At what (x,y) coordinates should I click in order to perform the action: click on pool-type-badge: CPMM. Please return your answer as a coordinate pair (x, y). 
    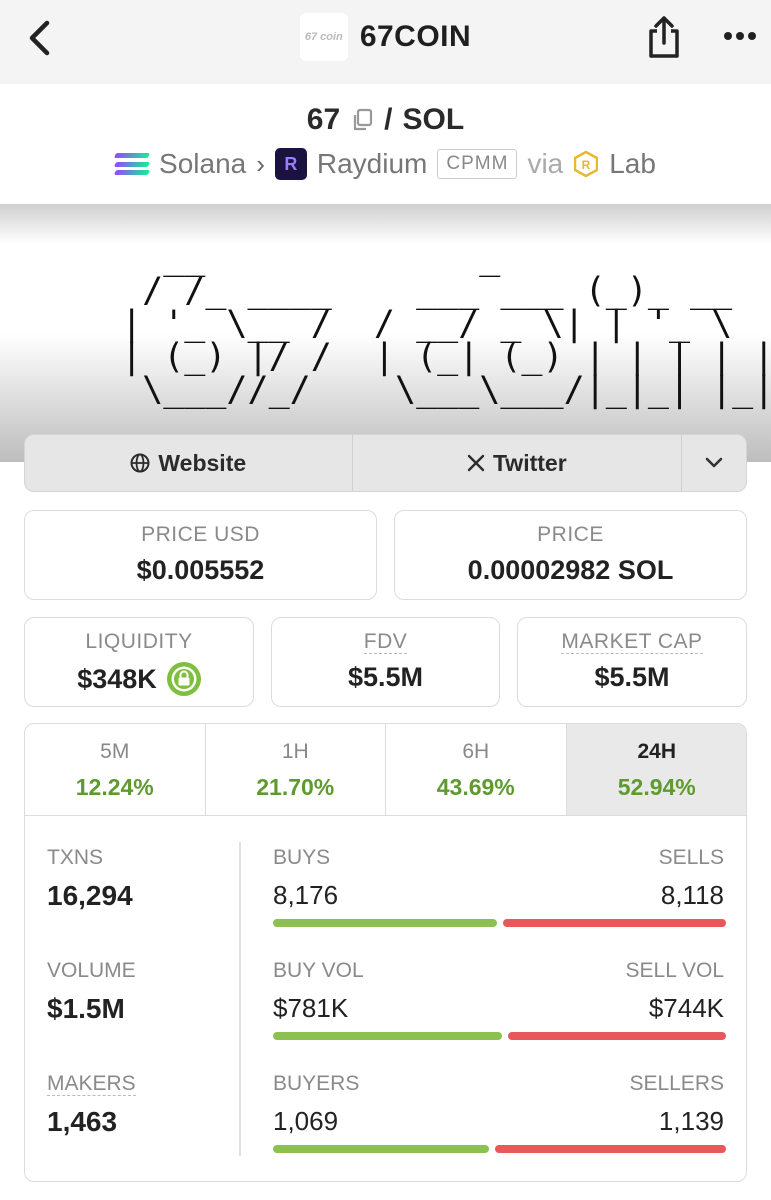
    Looking at the image, I should click on (477, 164).